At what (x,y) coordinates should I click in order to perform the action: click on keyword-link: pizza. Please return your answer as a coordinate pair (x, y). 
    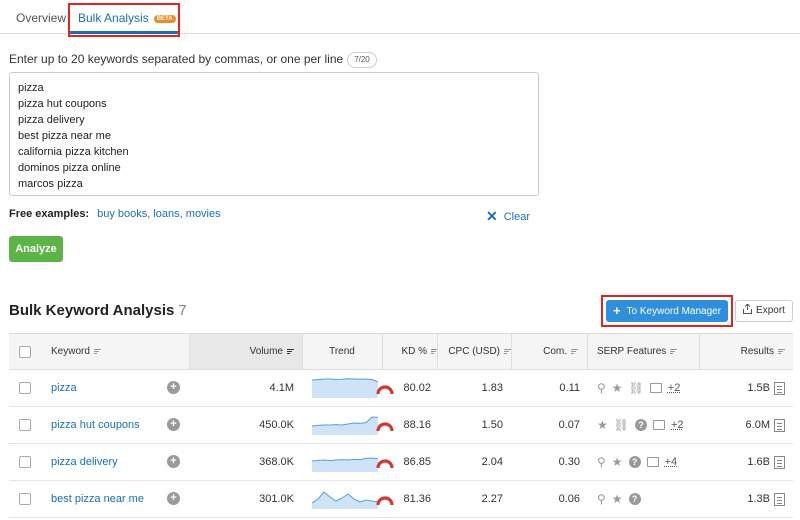
    Looking at the image, I should click on (64, 388).